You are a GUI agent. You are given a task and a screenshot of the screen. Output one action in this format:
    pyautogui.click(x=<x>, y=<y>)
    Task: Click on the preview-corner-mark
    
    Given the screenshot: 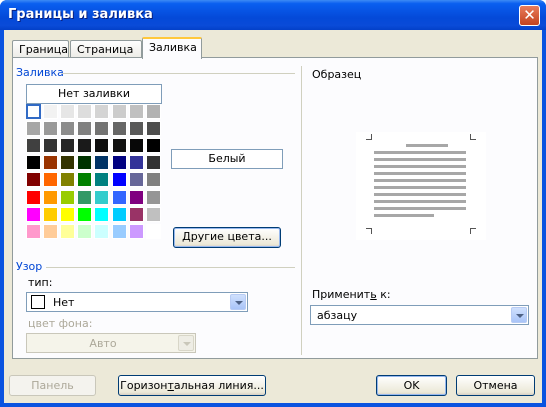 What is the action you would take?
    pyautogui.click(x=473, y=231)
    